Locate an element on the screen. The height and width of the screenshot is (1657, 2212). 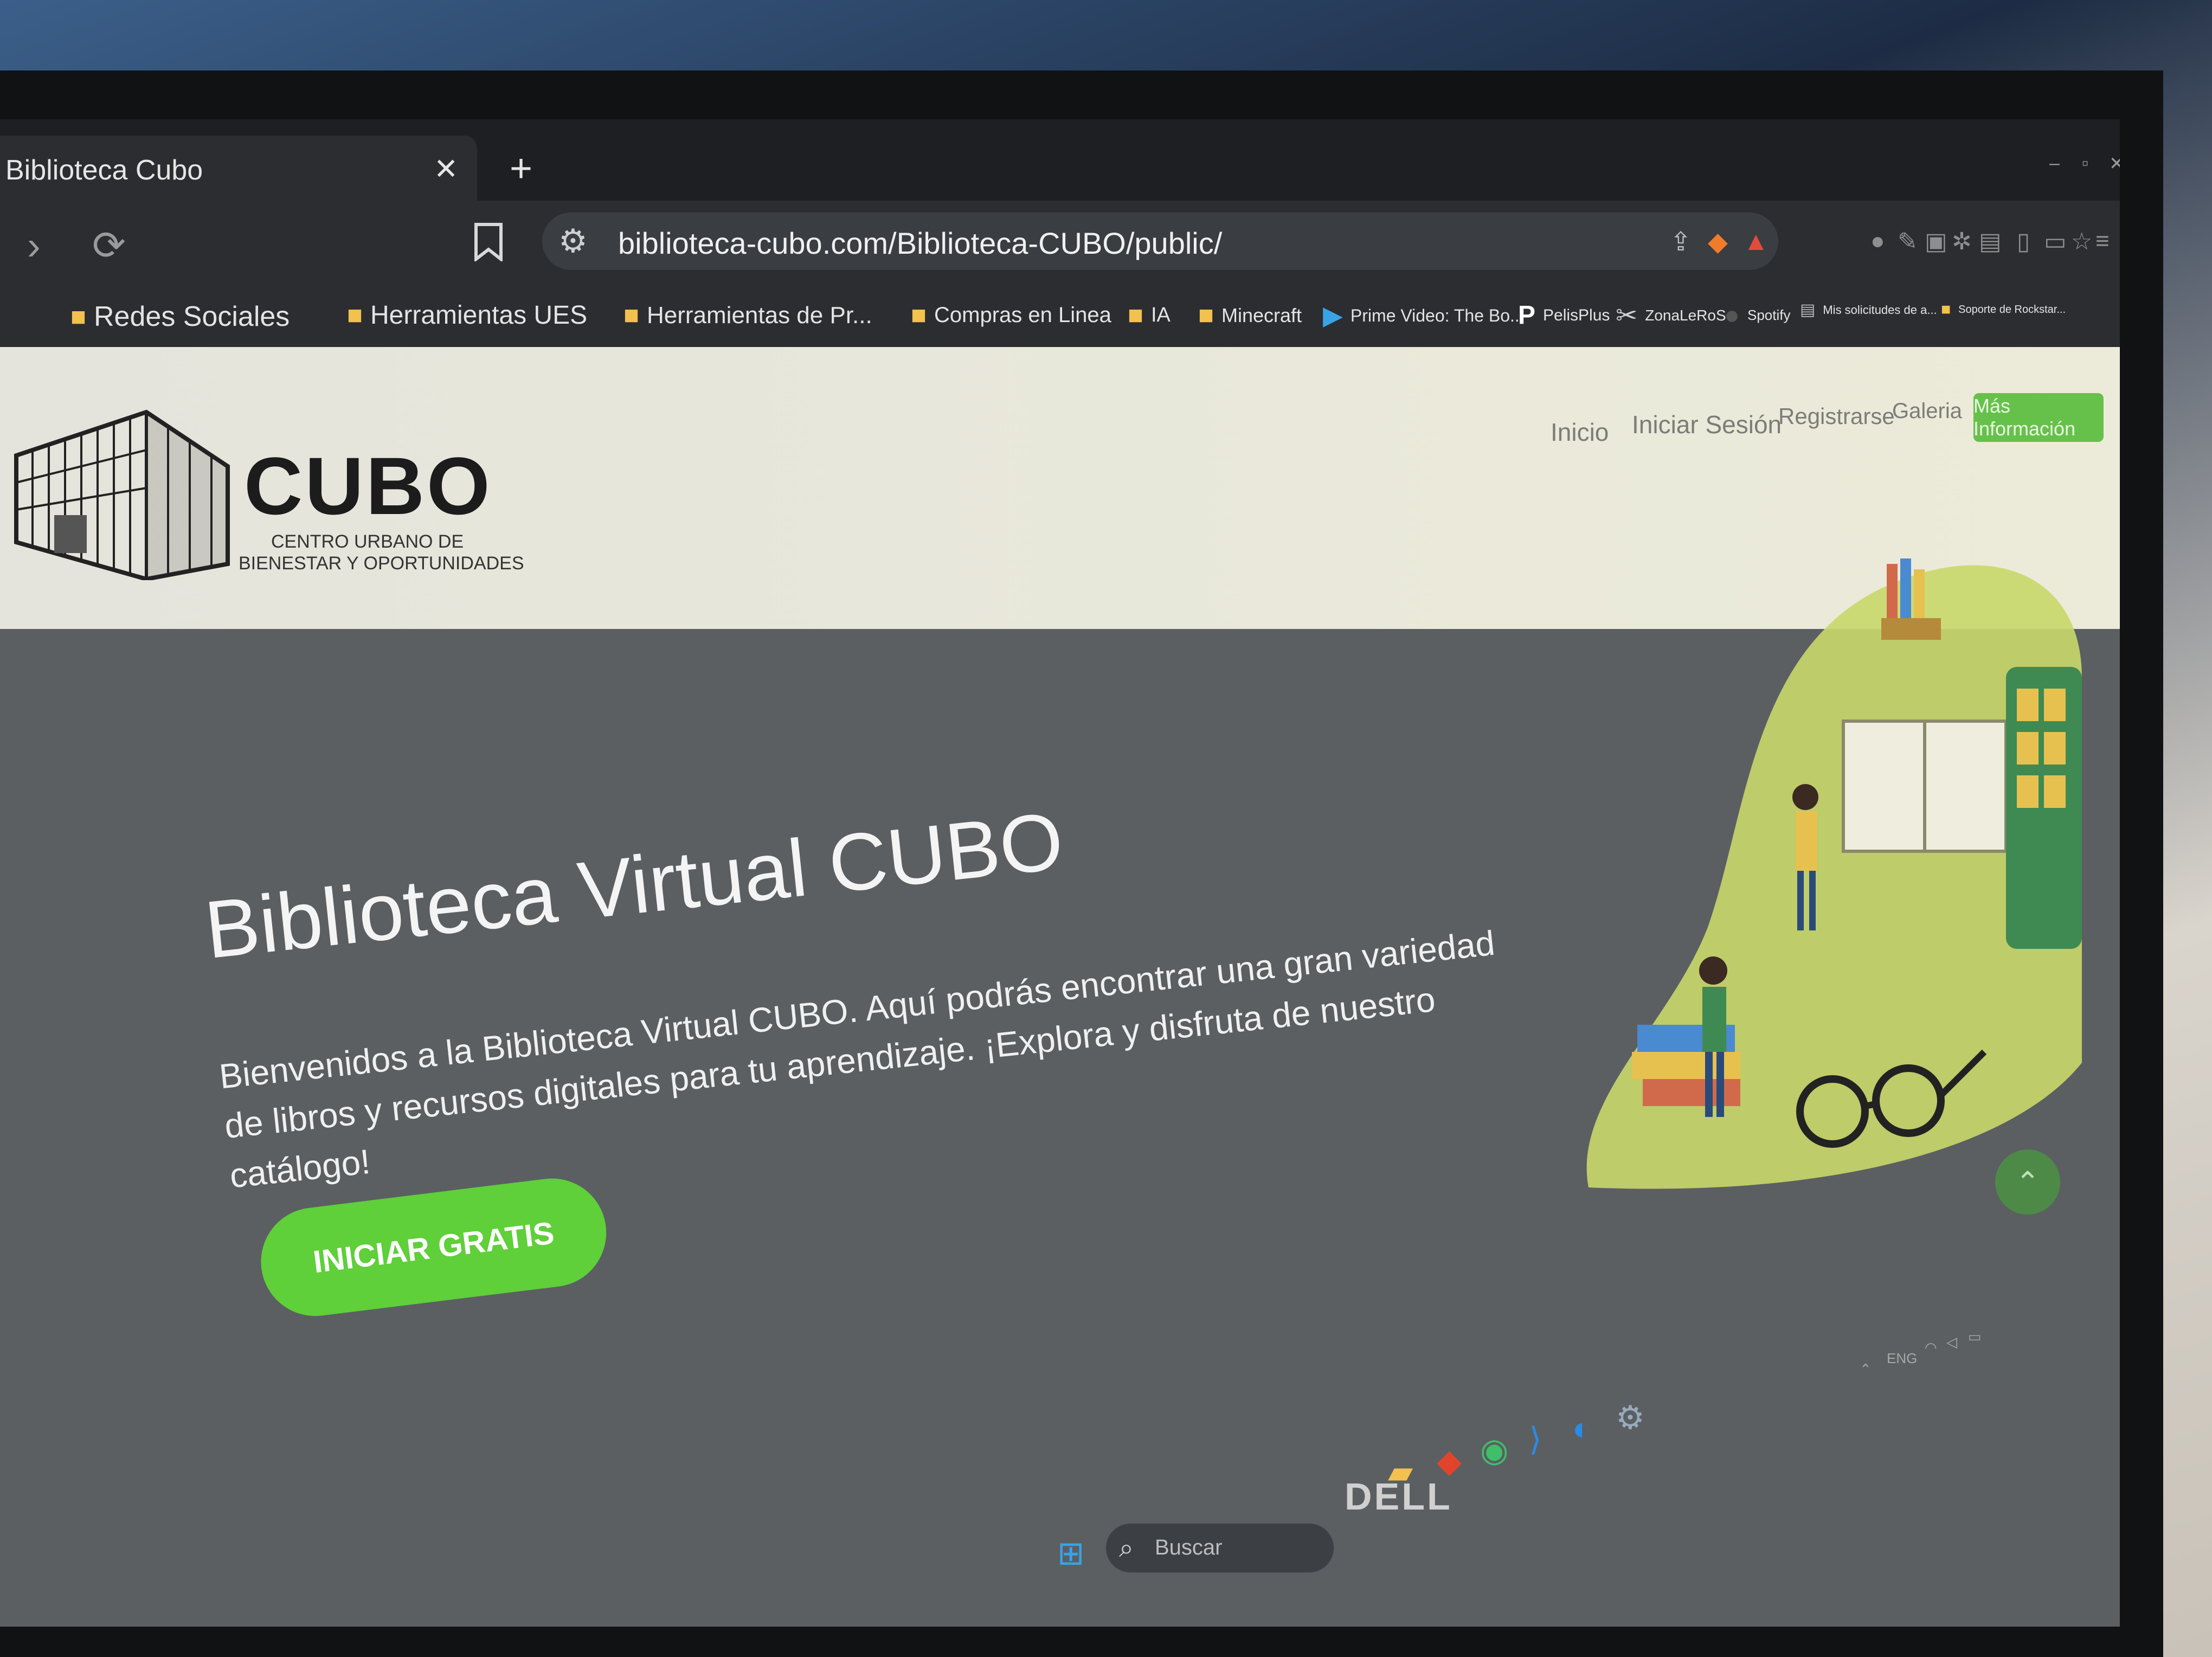
sidebar-icon: ▯ is located at coordinates (2023, 241).